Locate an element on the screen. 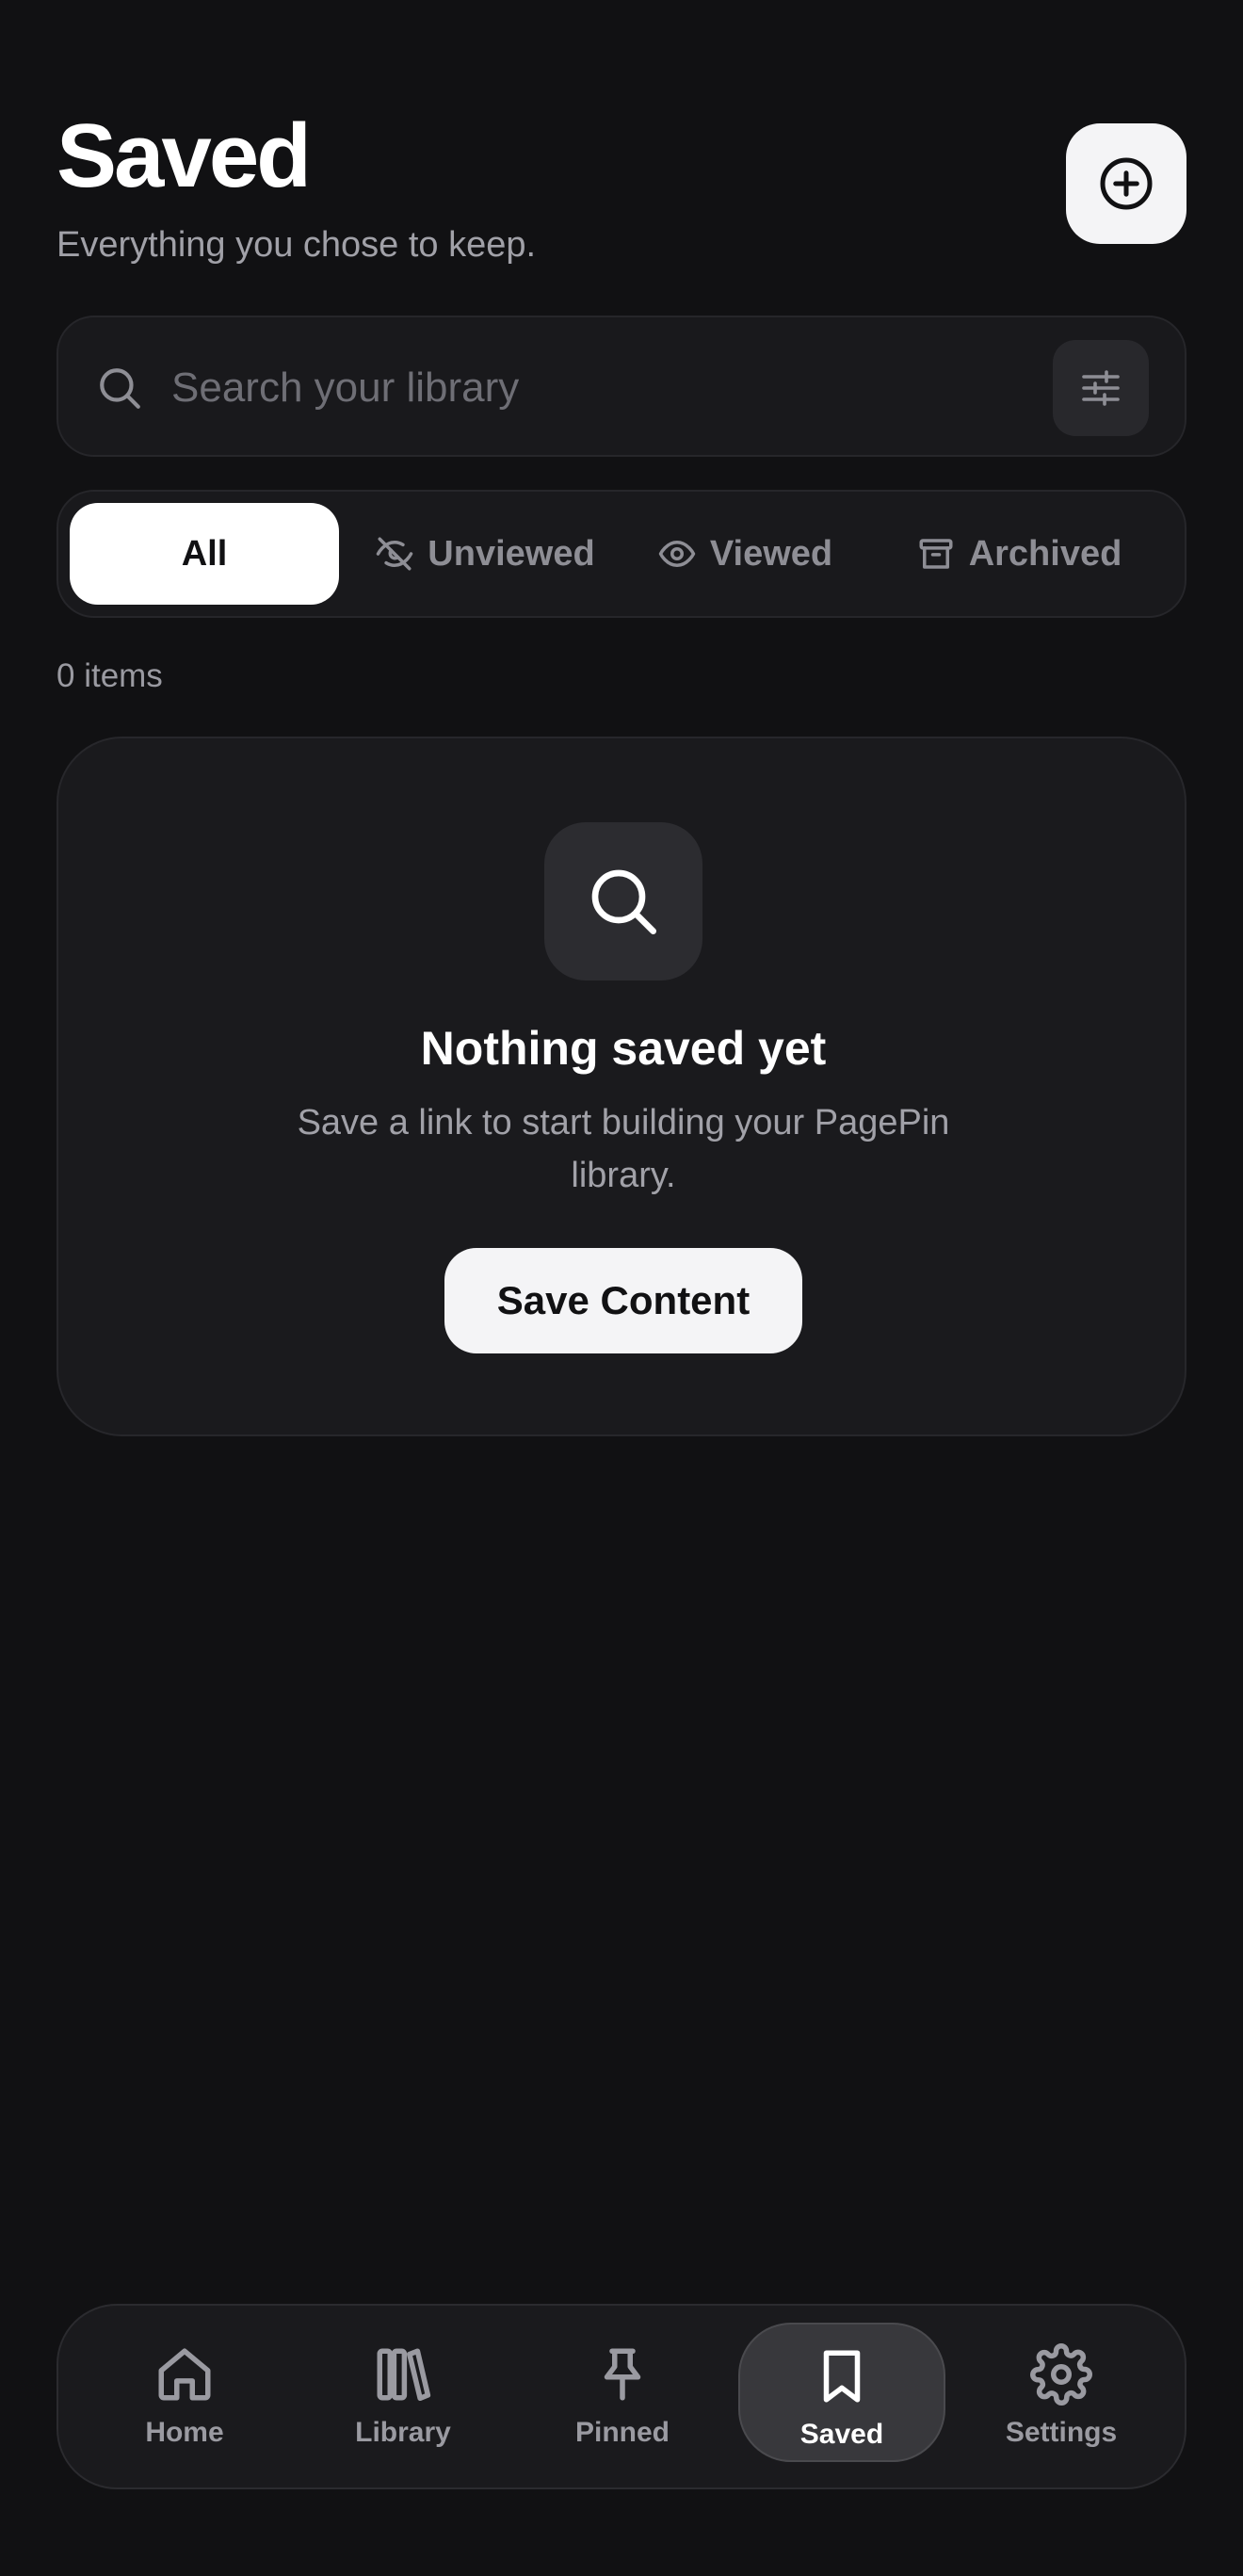 The image size is (1243, 2576). plus-circle-icon is located at coordinates (1126, 183).